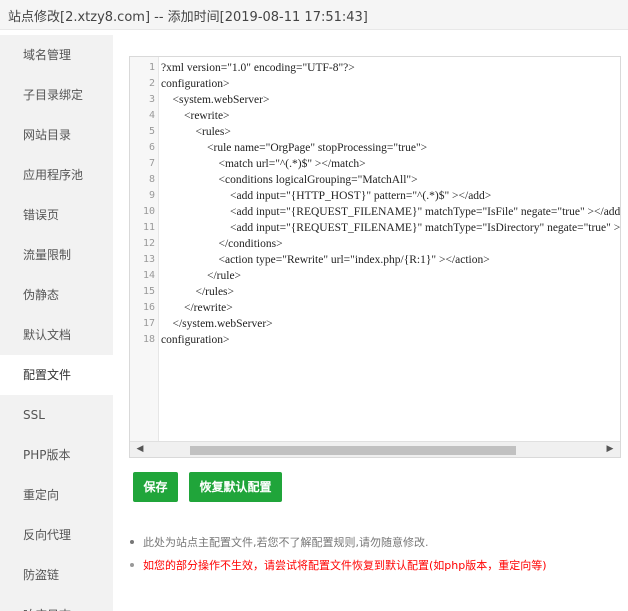  Describe the element at coordinates (197, 308) in the screenshot. I see `code-line: </rewrite>` at that location.